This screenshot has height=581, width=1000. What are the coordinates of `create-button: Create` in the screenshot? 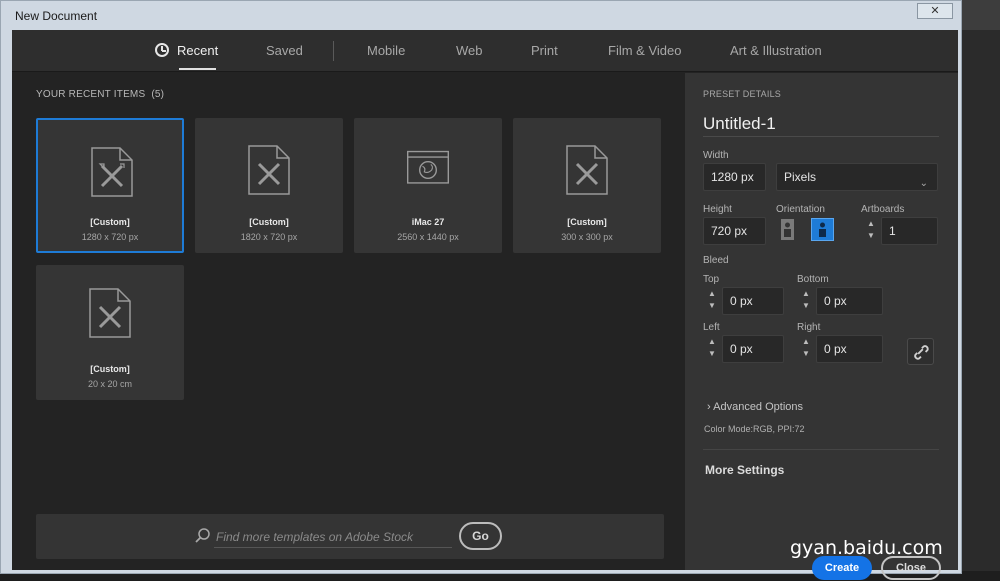 It's located at (842, 568).